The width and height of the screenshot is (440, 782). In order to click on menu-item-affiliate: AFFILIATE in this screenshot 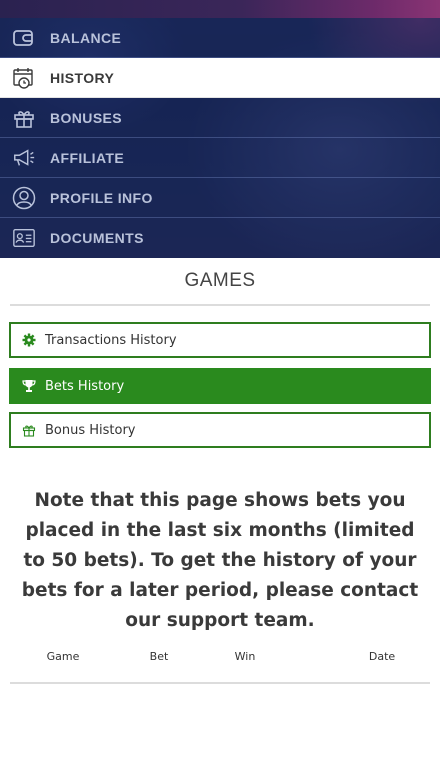, I will do `click(220, 158)`.